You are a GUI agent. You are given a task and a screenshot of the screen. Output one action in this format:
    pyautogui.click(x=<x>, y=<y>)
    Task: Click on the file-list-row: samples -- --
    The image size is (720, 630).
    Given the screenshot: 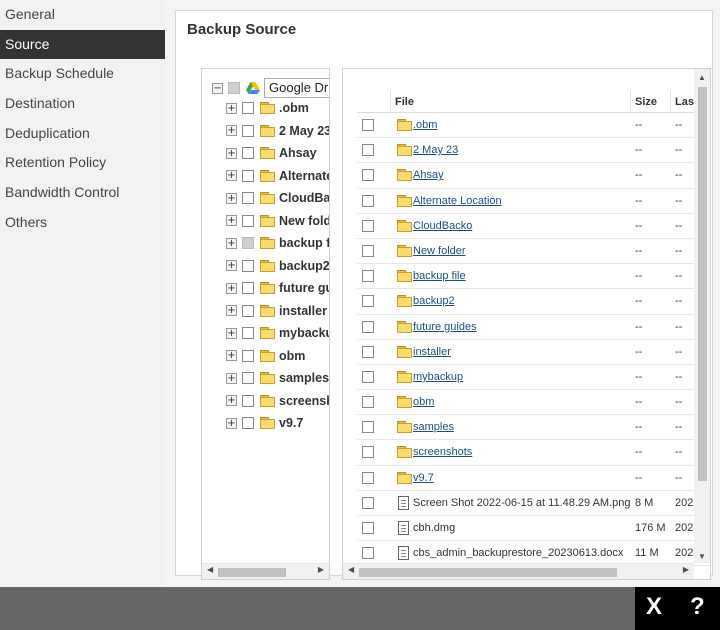 What is the action you would take?
    pyautogui.click(x=533, y=428)
    